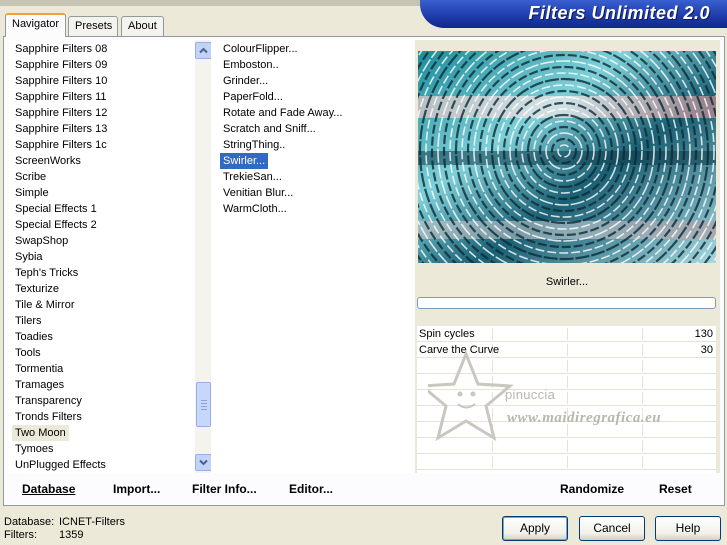 This screenshot has height=545, width=727. I want to click on banner: Filters Unlimited 2.0, so click(573, 14).